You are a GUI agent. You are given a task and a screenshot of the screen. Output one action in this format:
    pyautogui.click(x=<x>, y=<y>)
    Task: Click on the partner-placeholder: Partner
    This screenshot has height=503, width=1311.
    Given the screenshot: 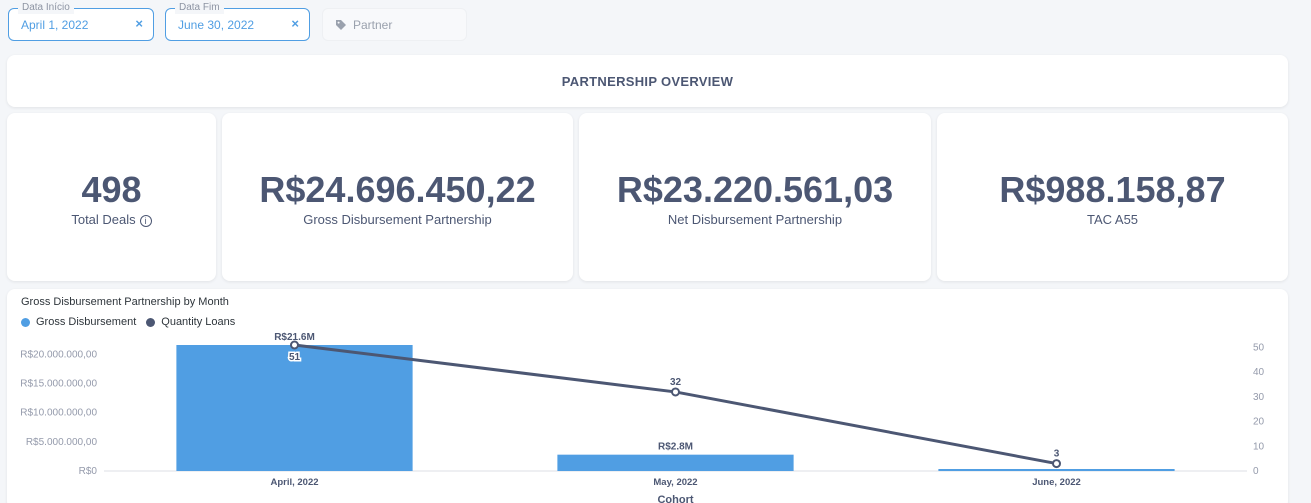 What is the action you would take?
    pyautogui.click(x=373, y=25)
    